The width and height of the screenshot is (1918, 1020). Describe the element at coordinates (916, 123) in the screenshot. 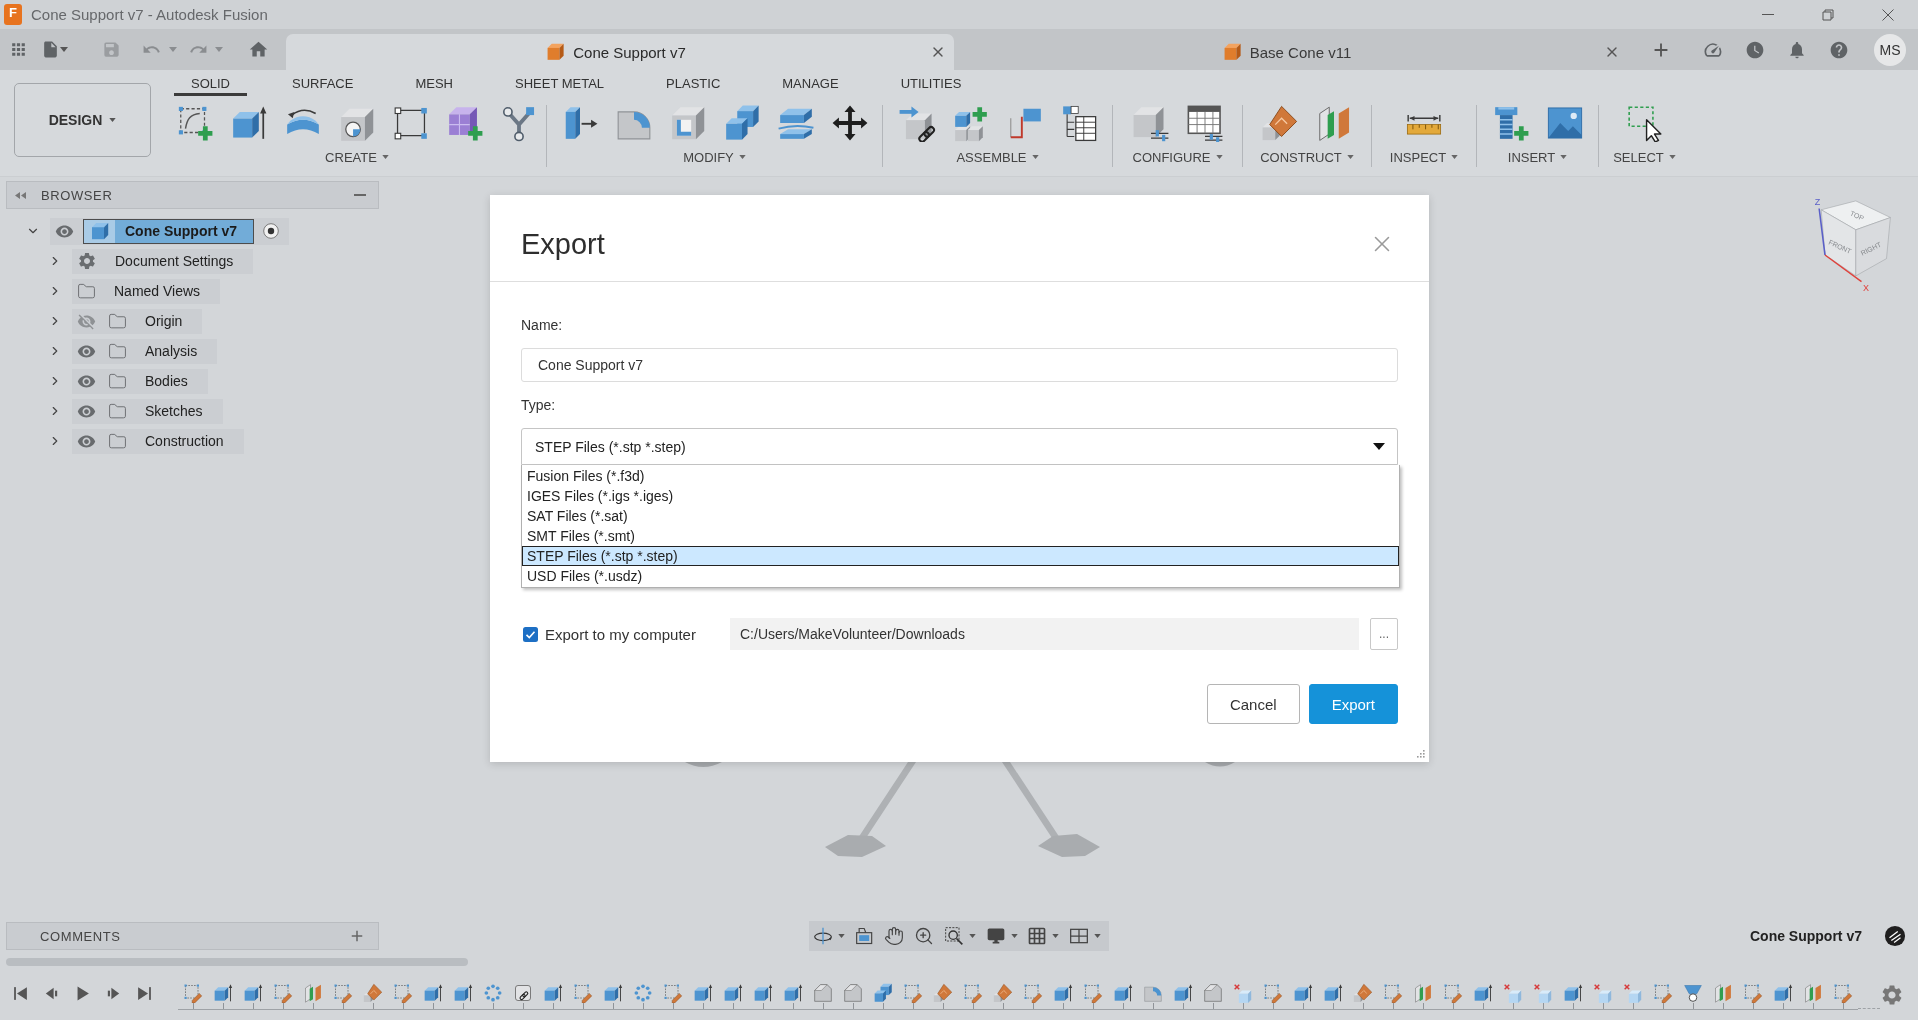

I see `box-link-icon` at that location.